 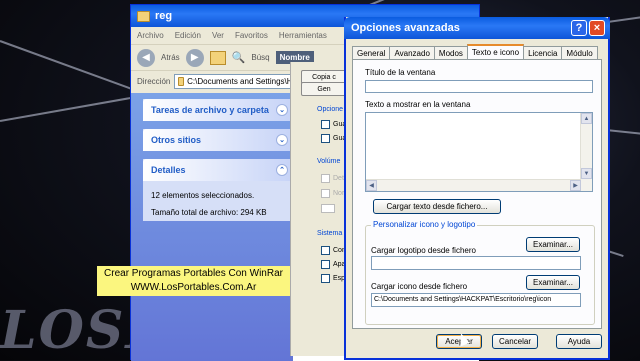 What do you see at coordinates (330, 233) in the screenshot?
I see `system-group-label: Sistema` at bounding box center [330, 233].